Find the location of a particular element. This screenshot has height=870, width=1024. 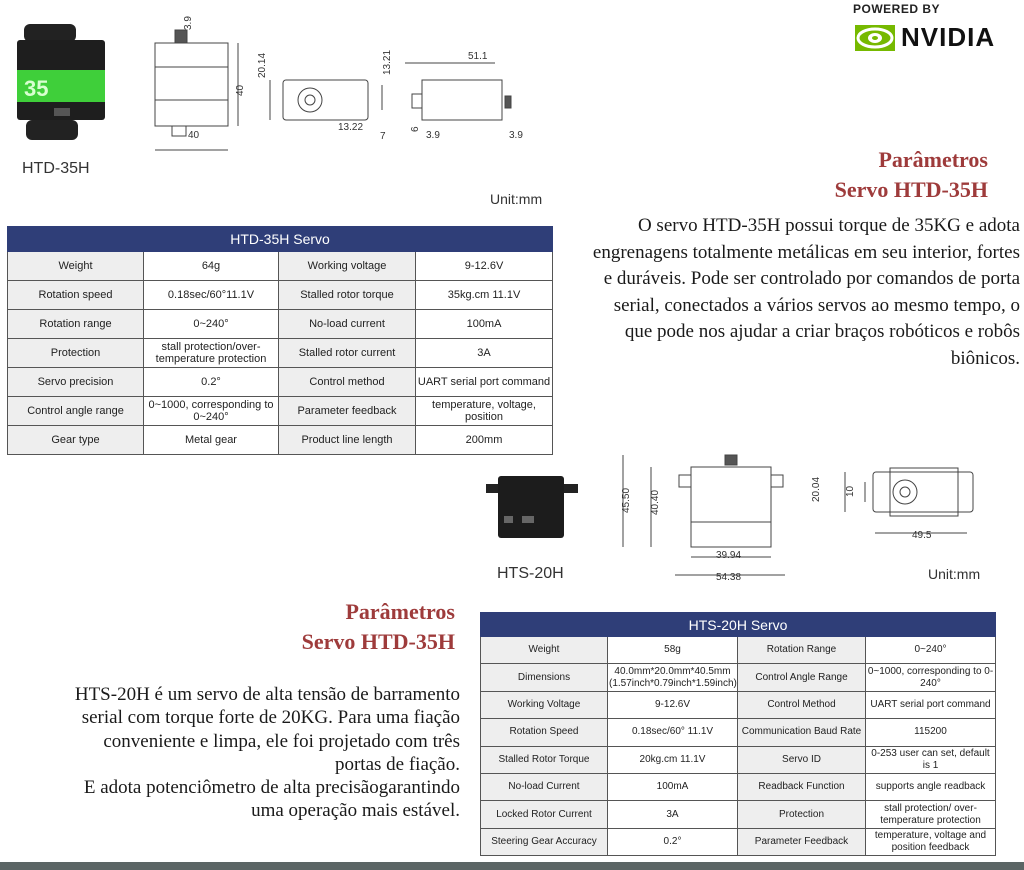

description-line: uma operação mais estável. is located at coordinates (355, 811).